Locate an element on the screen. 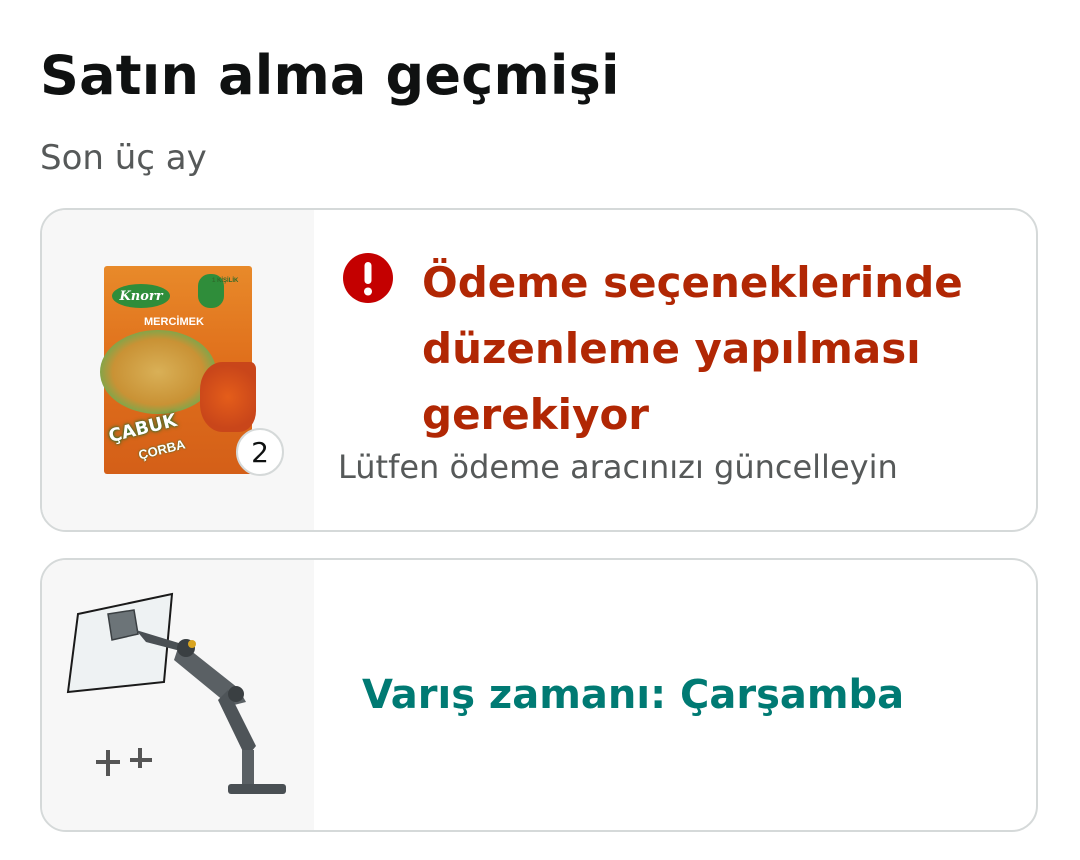 This screenshot has height=860, width=1080. product-image-soup-packet: Knorr 1 KİŞİLİK MERCİMEK ÇABUK ÇORBA is located at coordinates (178, 370).